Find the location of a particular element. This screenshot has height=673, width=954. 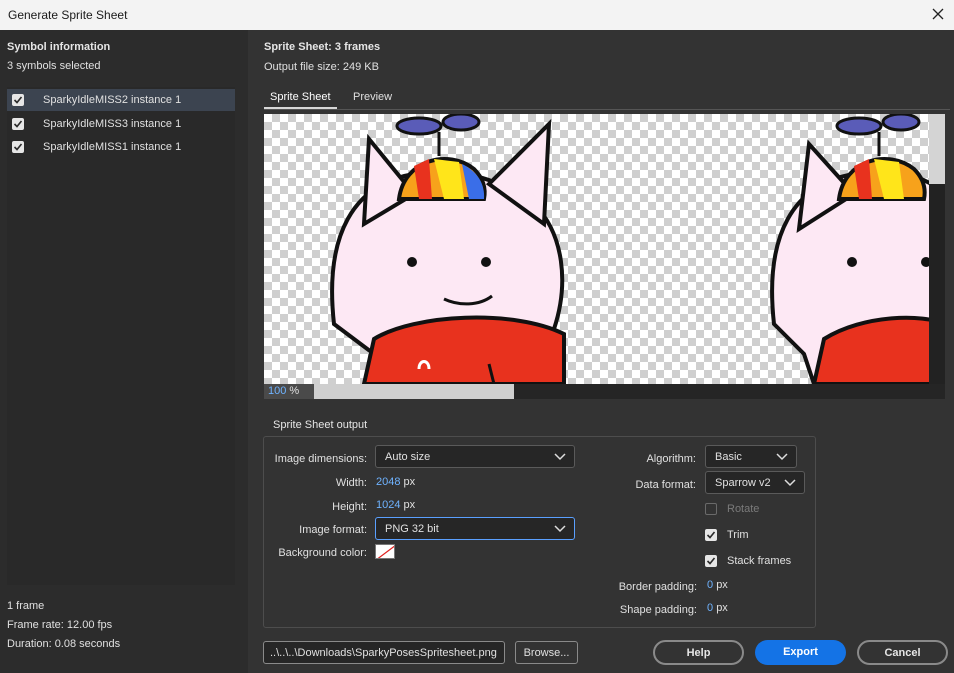

duration: Duration: 0.08 seconds is located at coordinates (64, 644).